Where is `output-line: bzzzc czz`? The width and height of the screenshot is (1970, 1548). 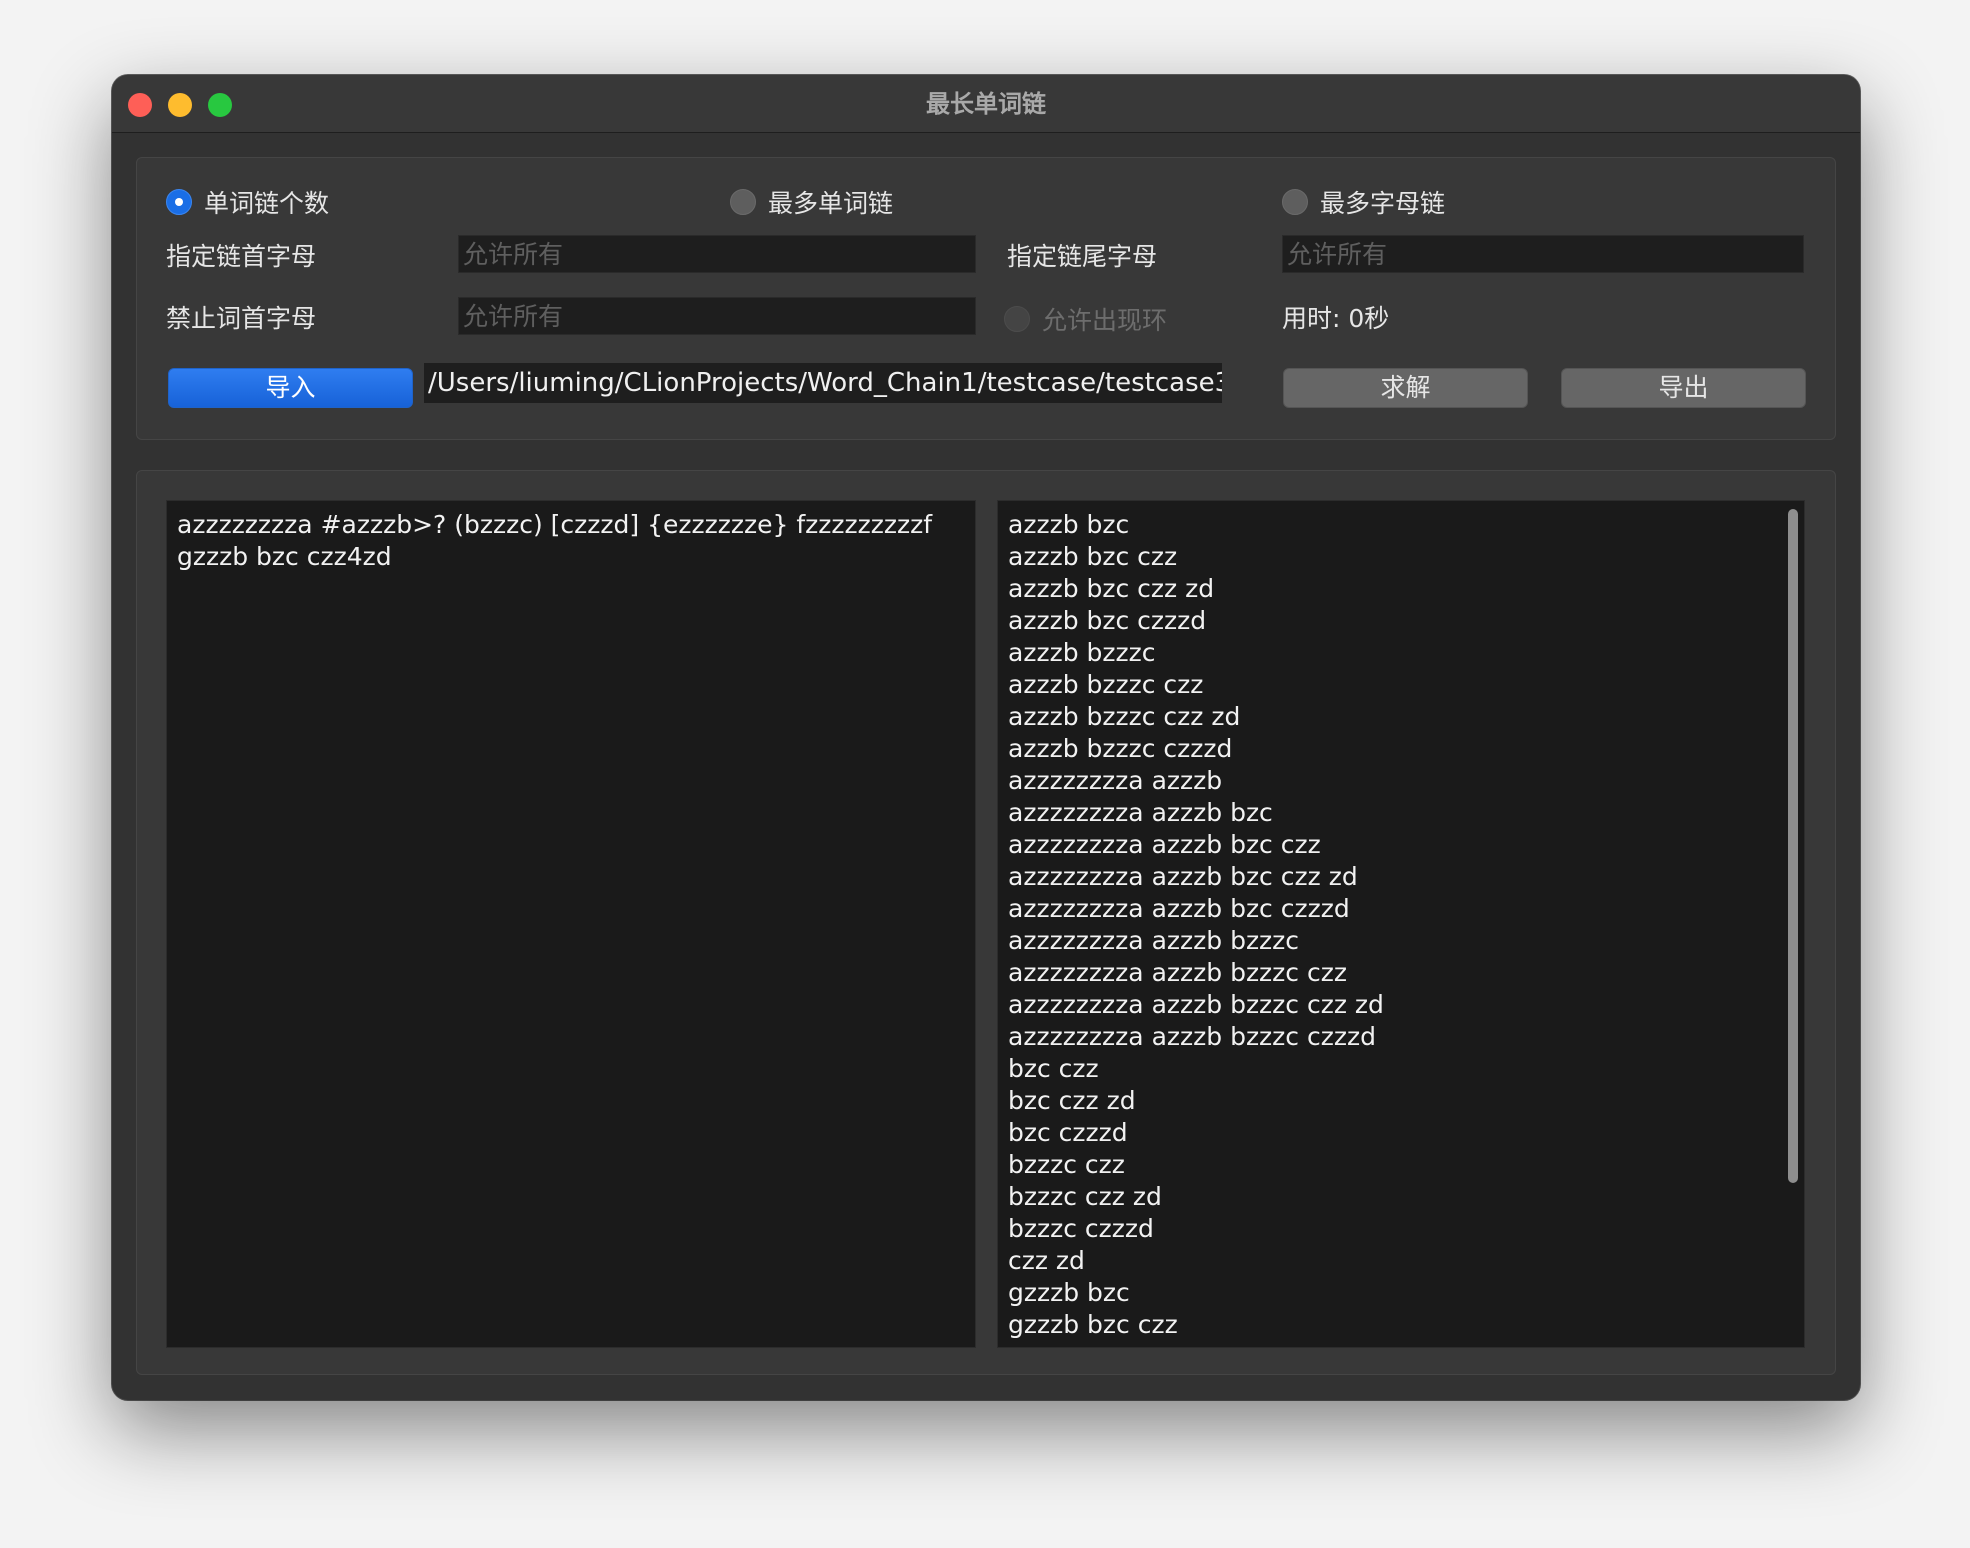
output-line: bzzzc czz is located at coordinates (1066, 1164).